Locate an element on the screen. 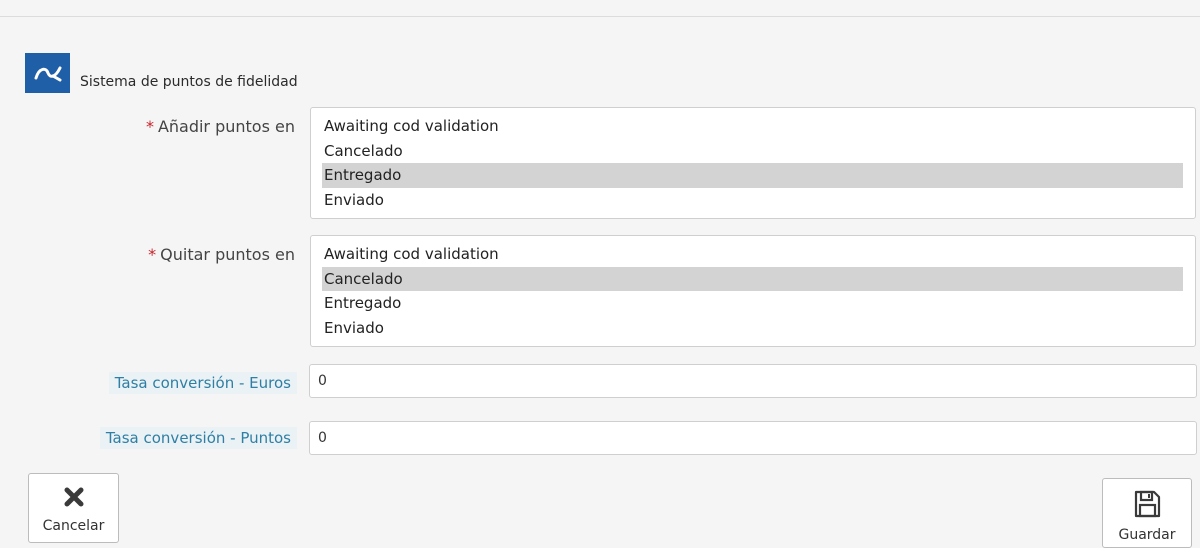 The width and height of the screenshot is (1200, 548). save-button: Guardar is located at coordinates (1147, 513).